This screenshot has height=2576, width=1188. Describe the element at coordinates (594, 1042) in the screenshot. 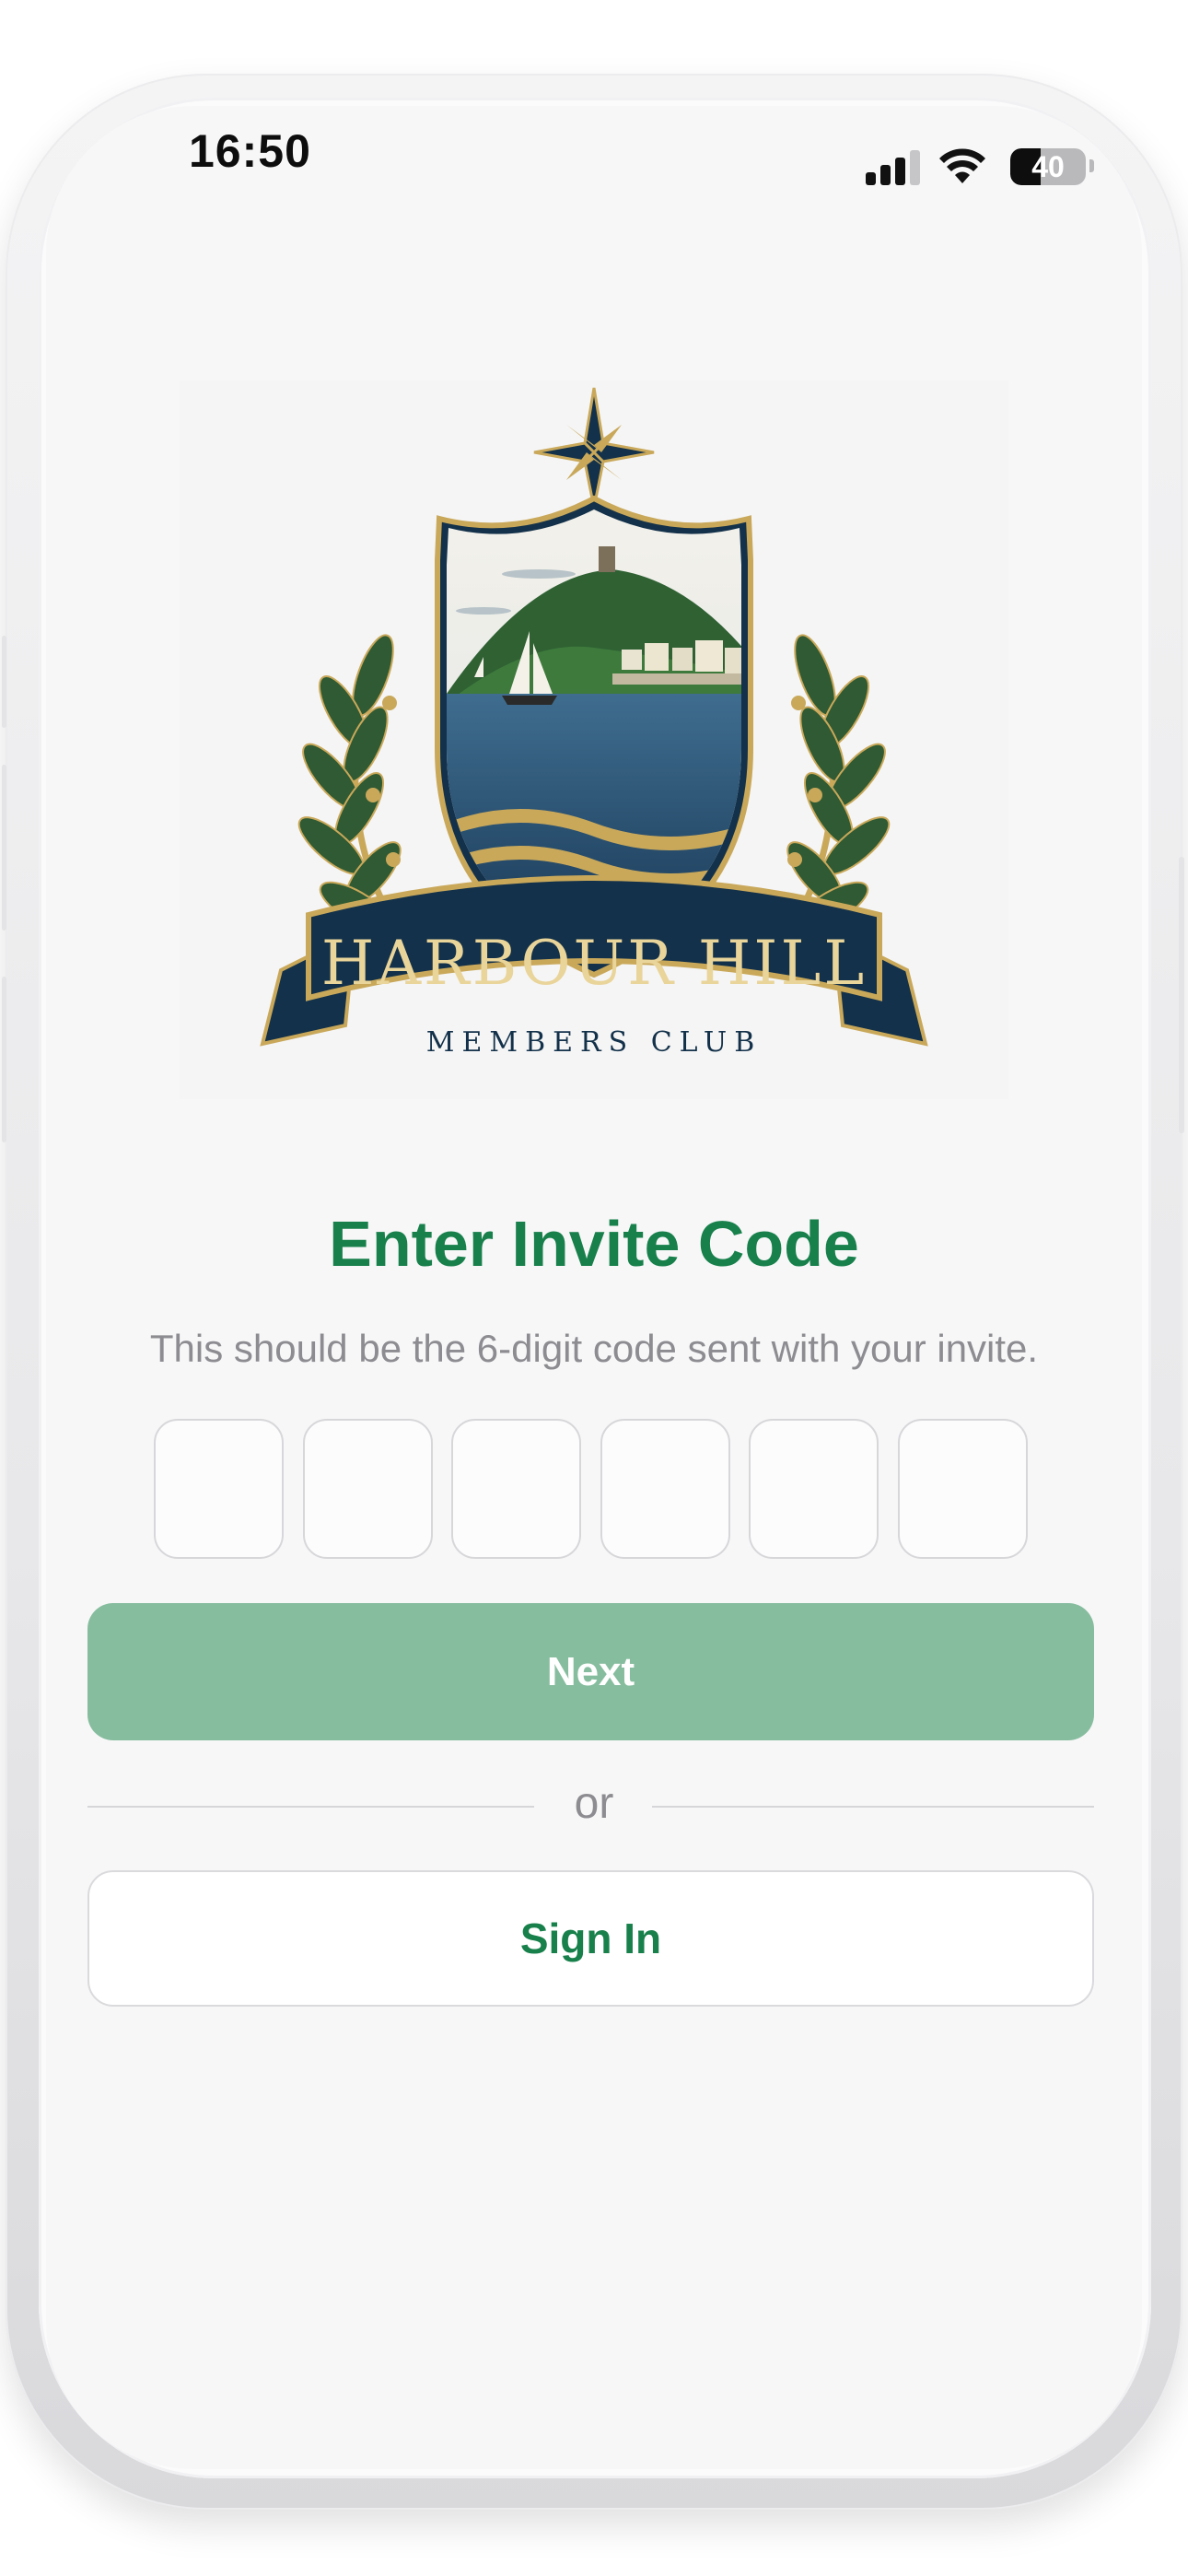

I see `crest-subtitle: MEMBERS CLUB` at that location.